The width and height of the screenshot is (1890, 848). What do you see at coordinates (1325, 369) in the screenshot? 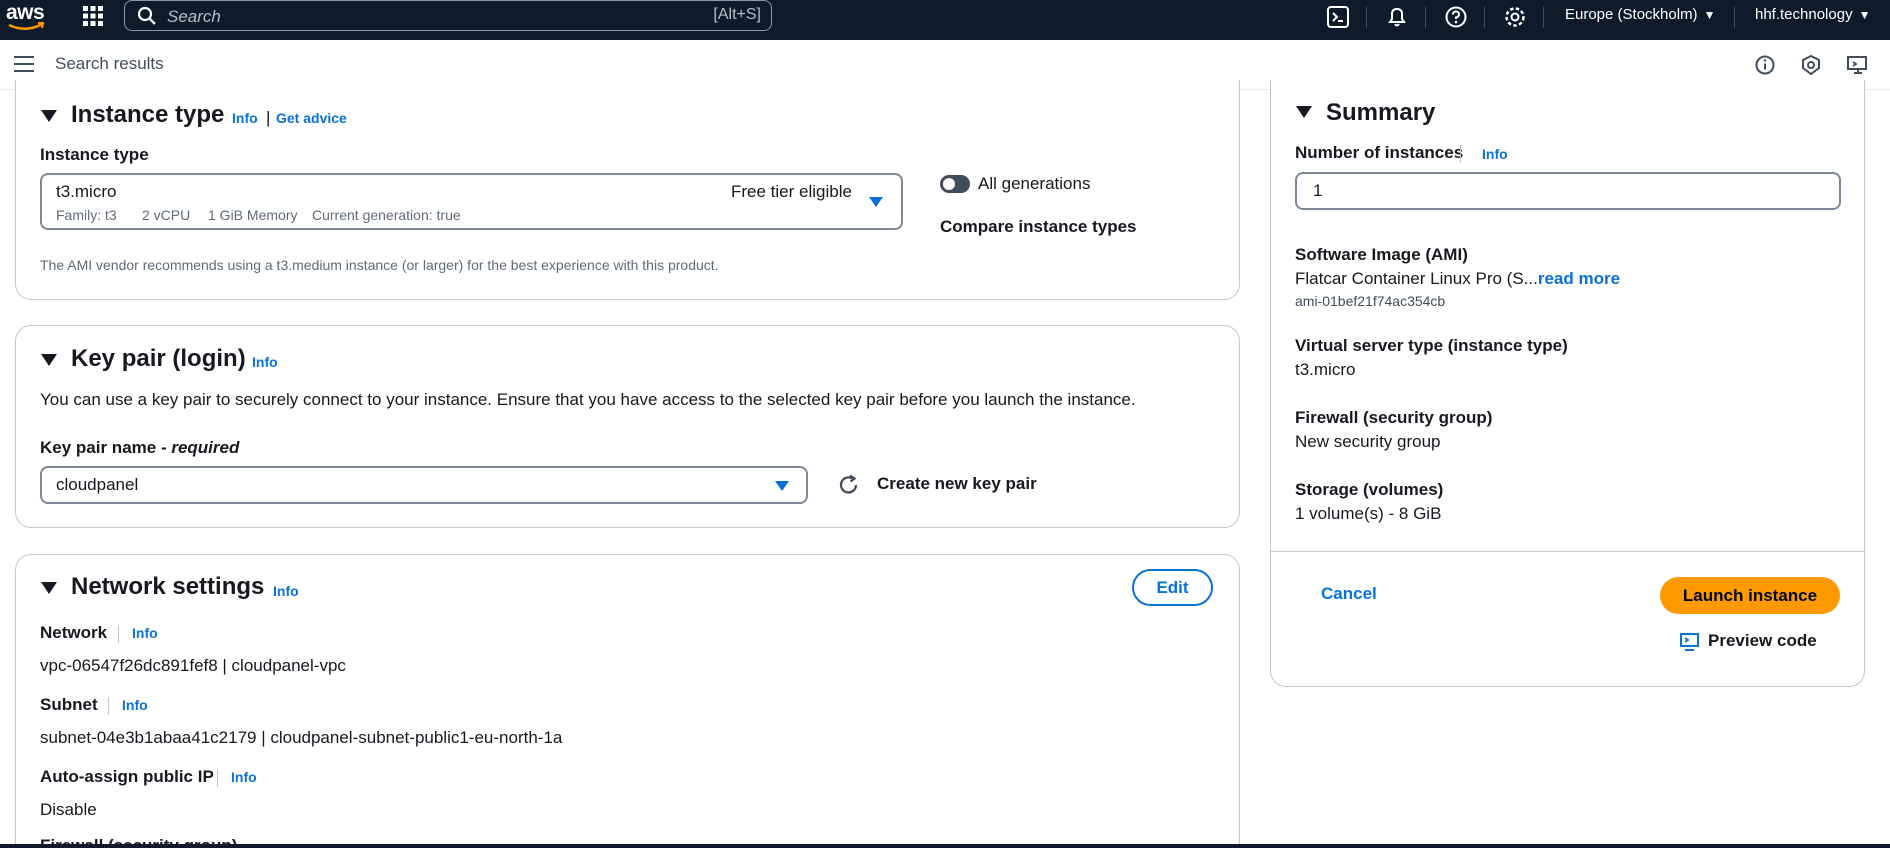
I see `virtual-server-type-value: t3.micro` at bounding box center [1325, 369].